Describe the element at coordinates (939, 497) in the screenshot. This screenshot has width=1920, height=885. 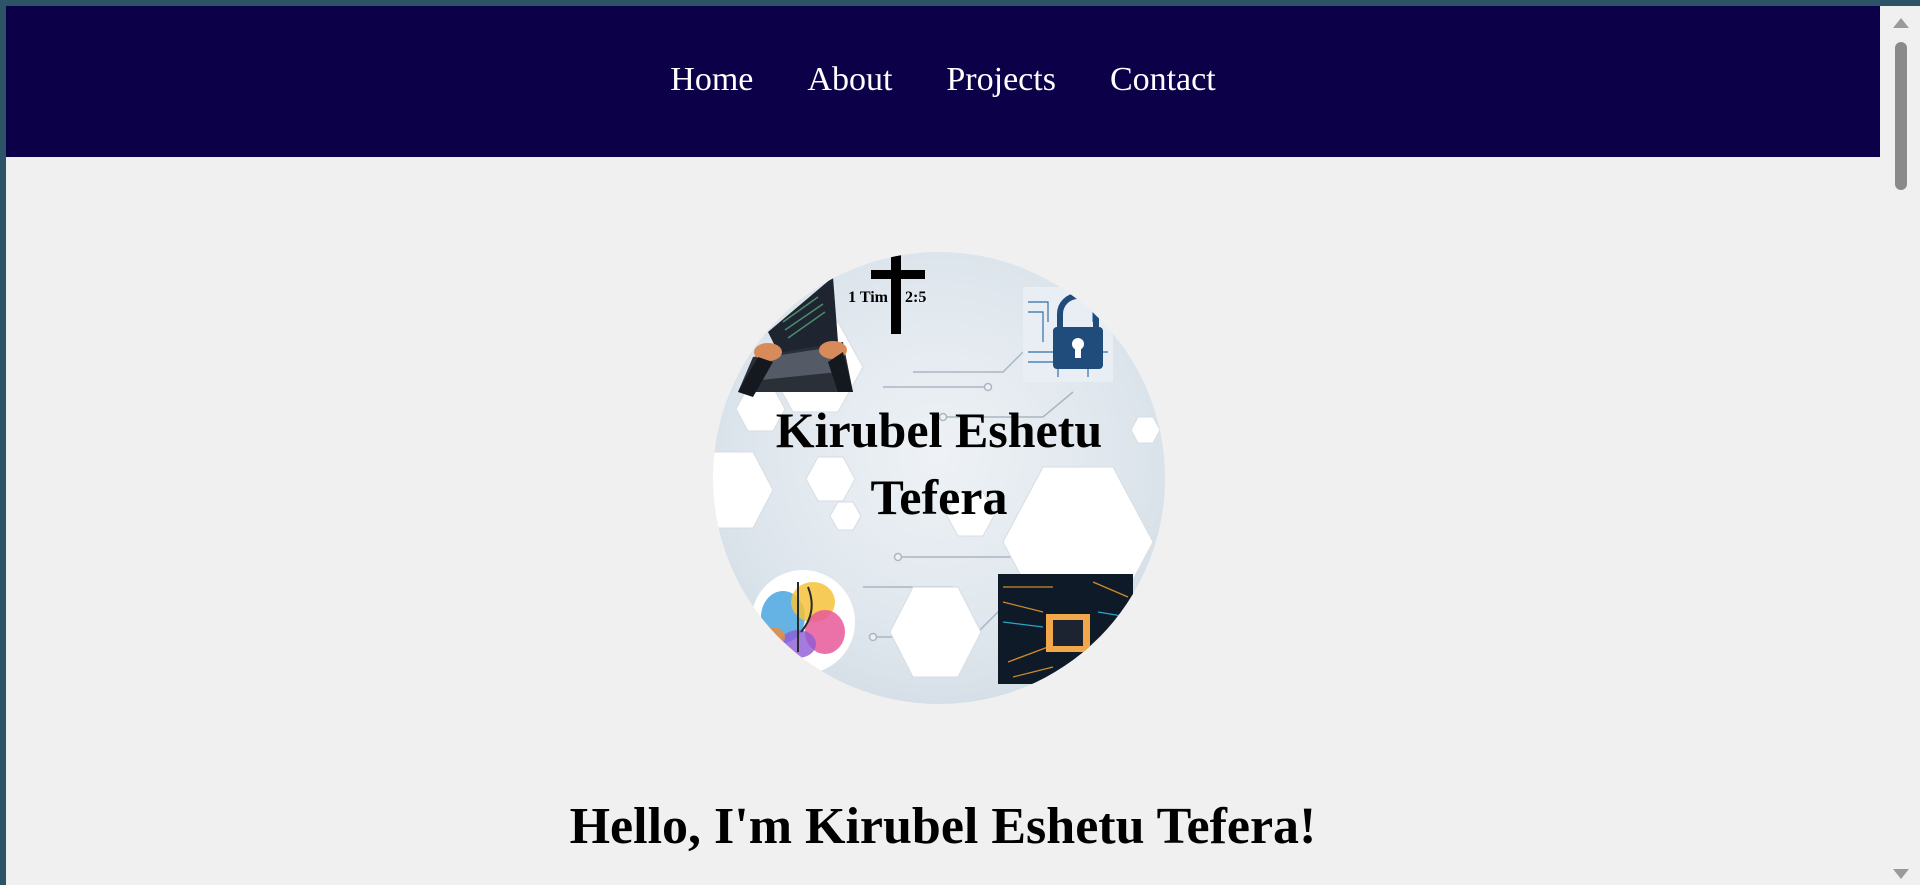
I see `profile-name-line2: Tefera` at that location.